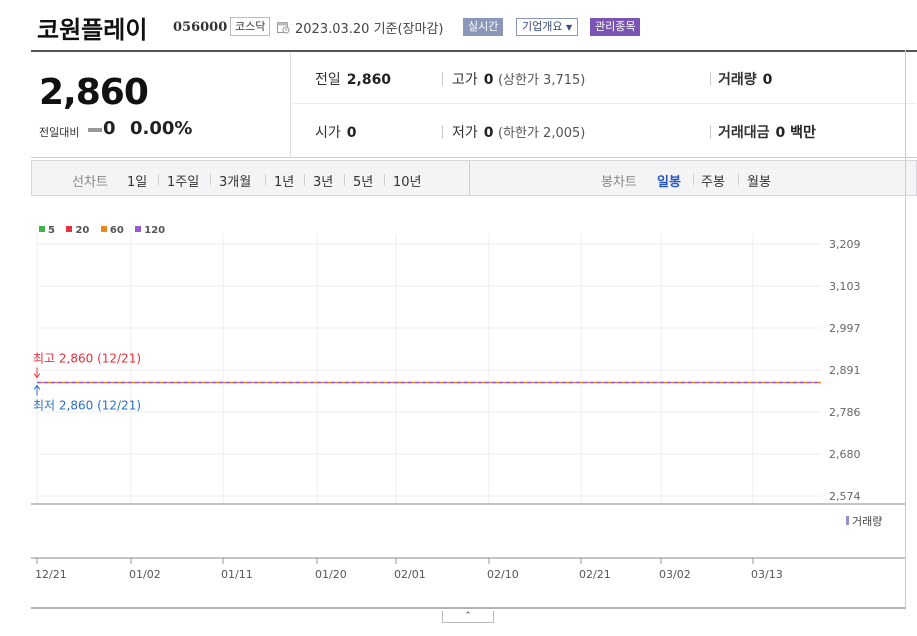 The height and width of the screenshot is (636, 917). Describe the element at coordinates (669, 180) in the screenshot. I see `tab-daily: 일봉` at that location.